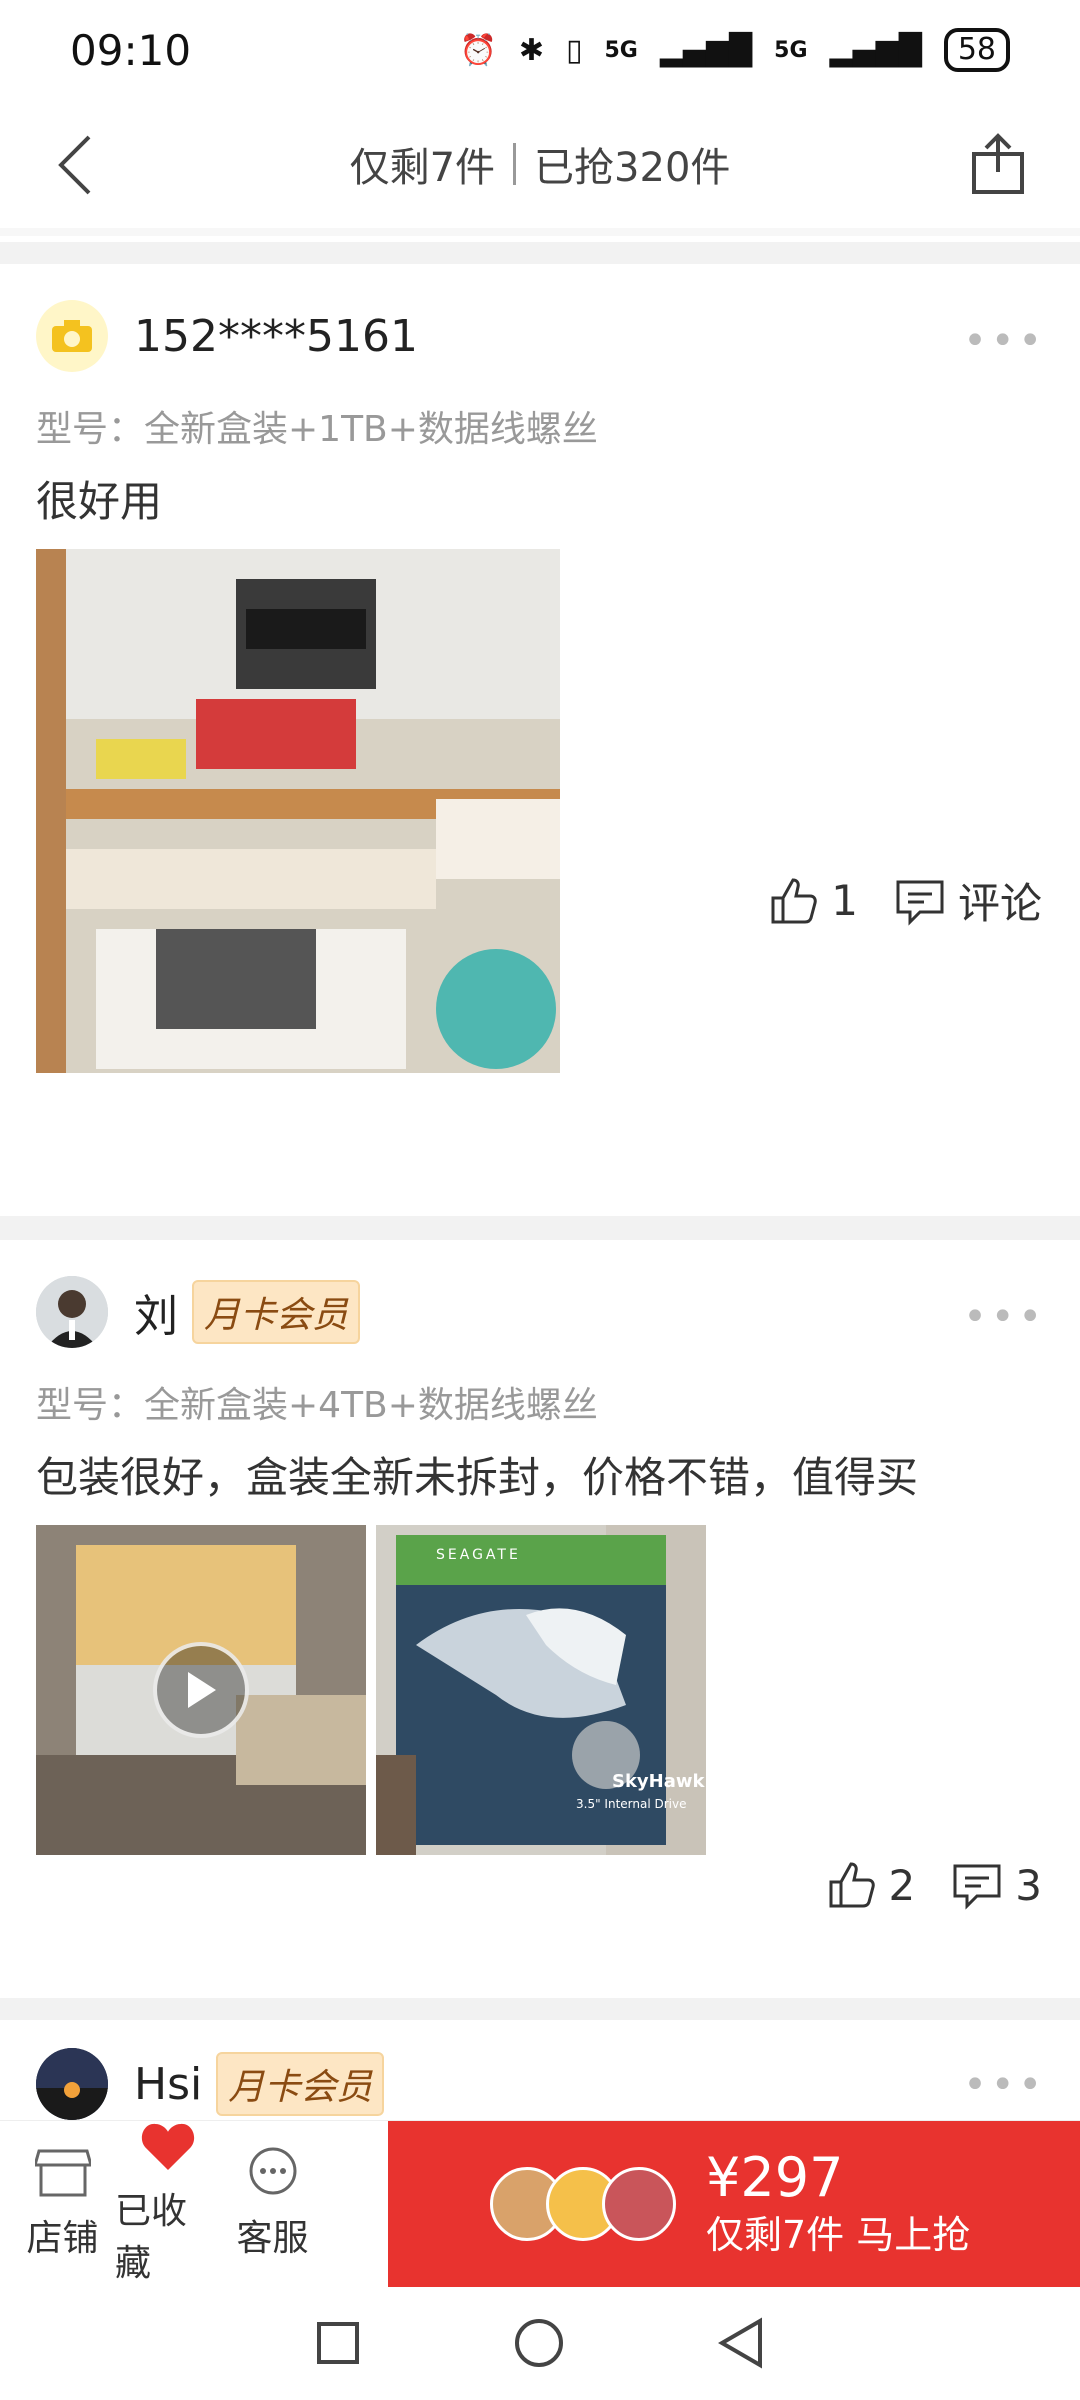  What do you see at coordinates (478, 1555) in the screenshot?
I see `box-brand-text: SEAGATE` at bounding box center [478, 1555].